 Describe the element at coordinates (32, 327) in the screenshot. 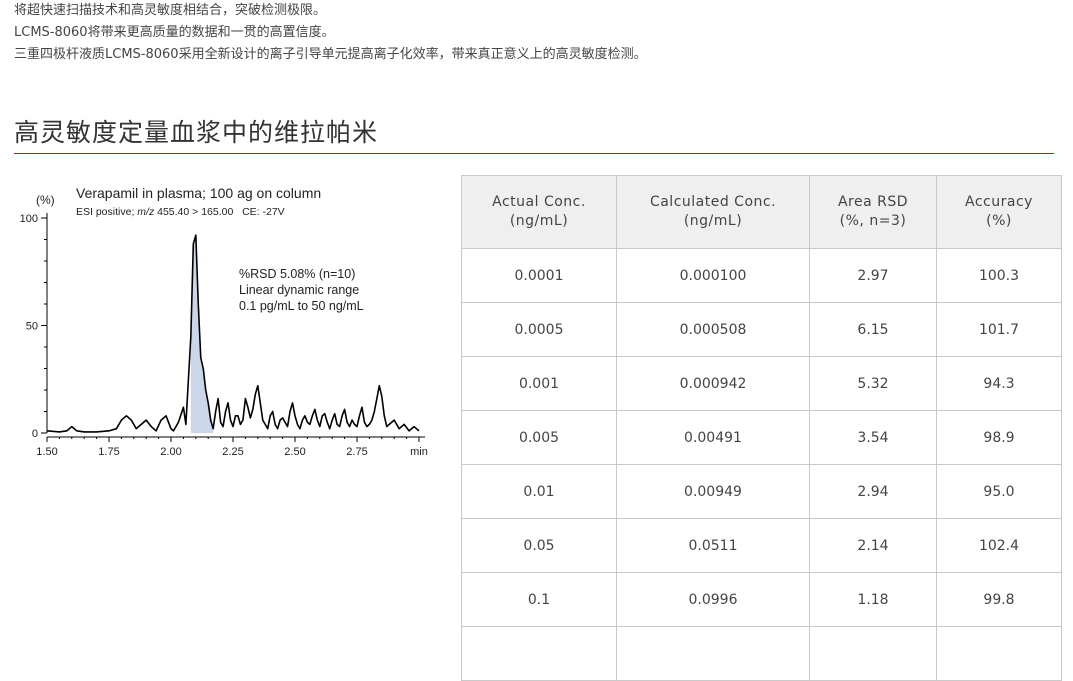

I see `y-tick-label: 50` at that location.